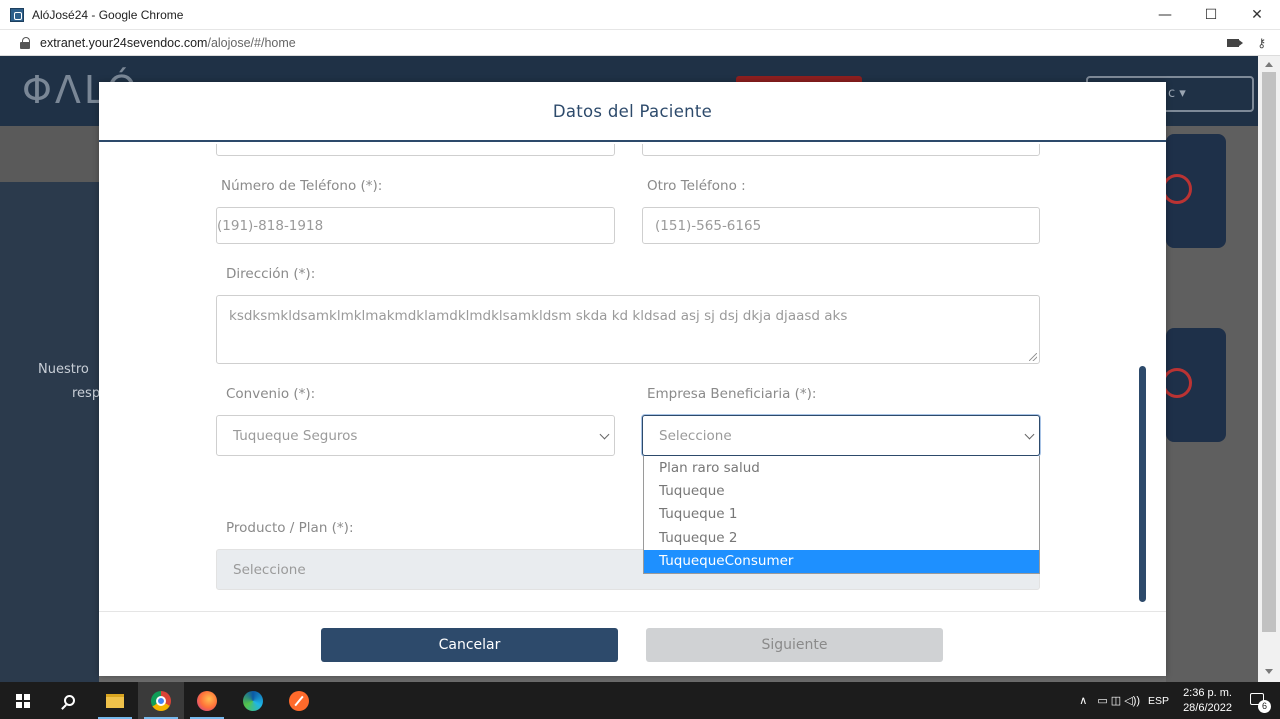 The width and height of the screenshot is (1280, 719). I want to click on previous-field-right, so click(841, 150).